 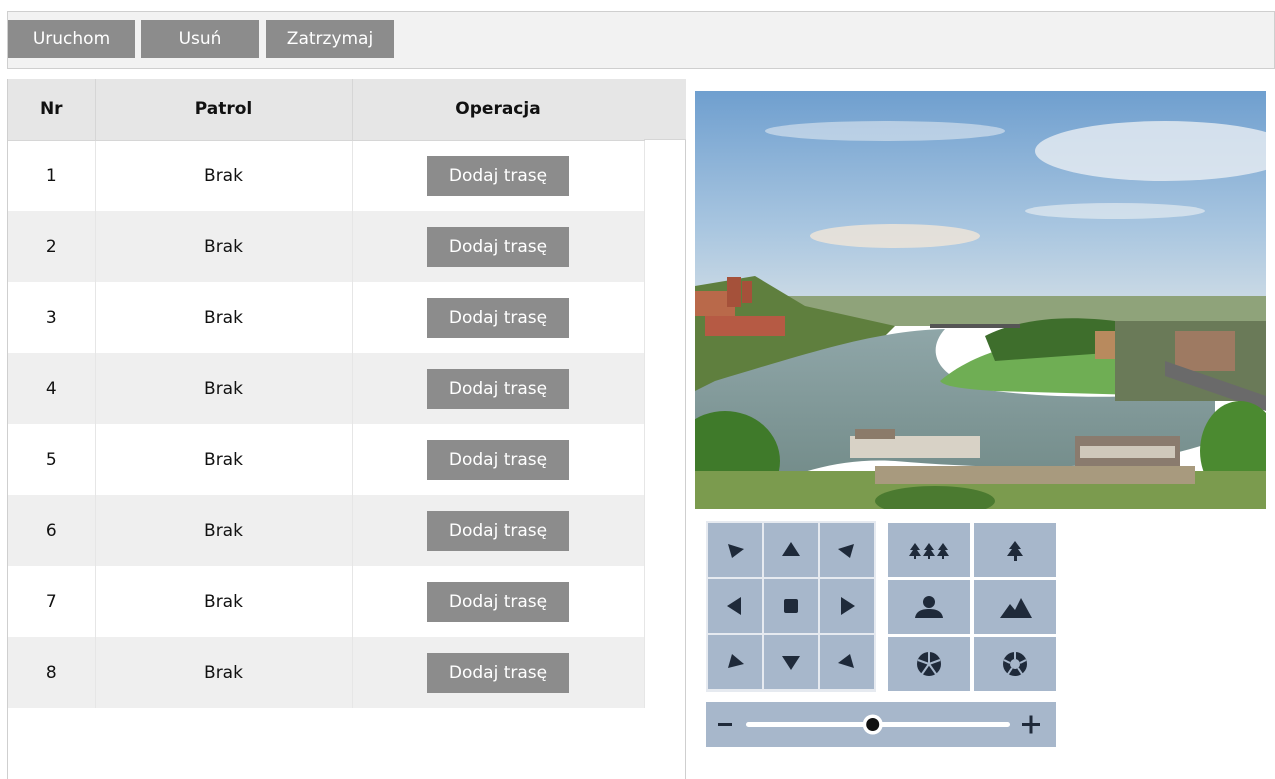 I want to click on stop-patrol-button: Zatrzymaj, so click(x=330, y=39).